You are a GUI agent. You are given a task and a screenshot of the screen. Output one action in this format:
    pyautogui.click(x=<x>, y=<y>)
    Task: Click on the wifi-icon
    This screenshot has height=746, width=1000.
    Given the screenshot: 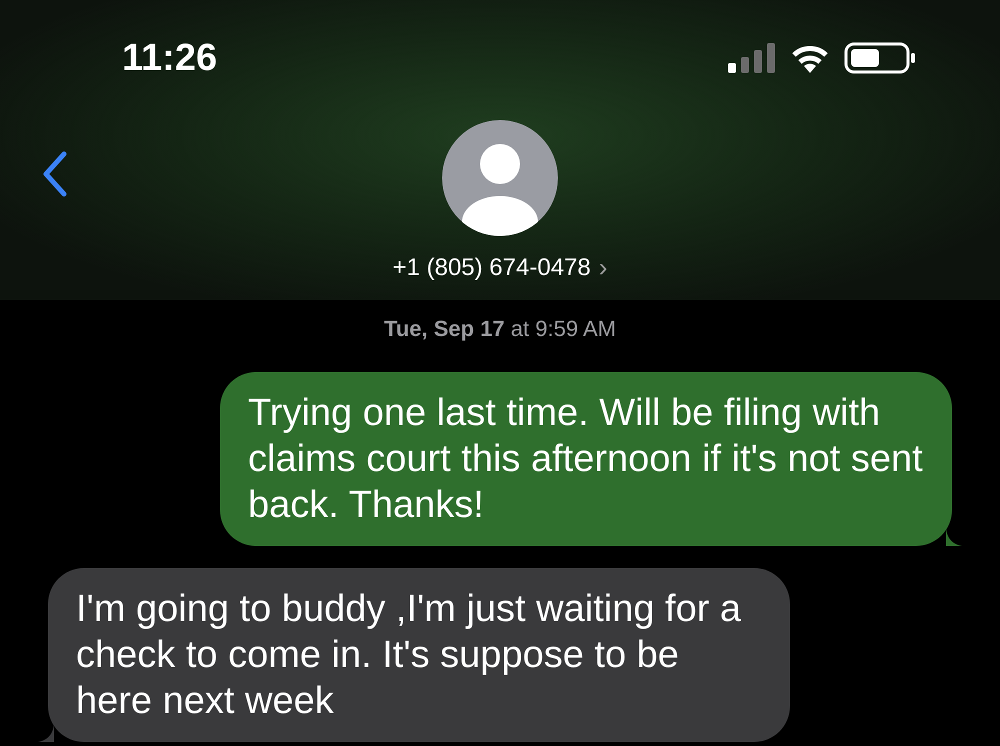 What is the action you would take?
    pyautogui.click(x=810, y=58)
    